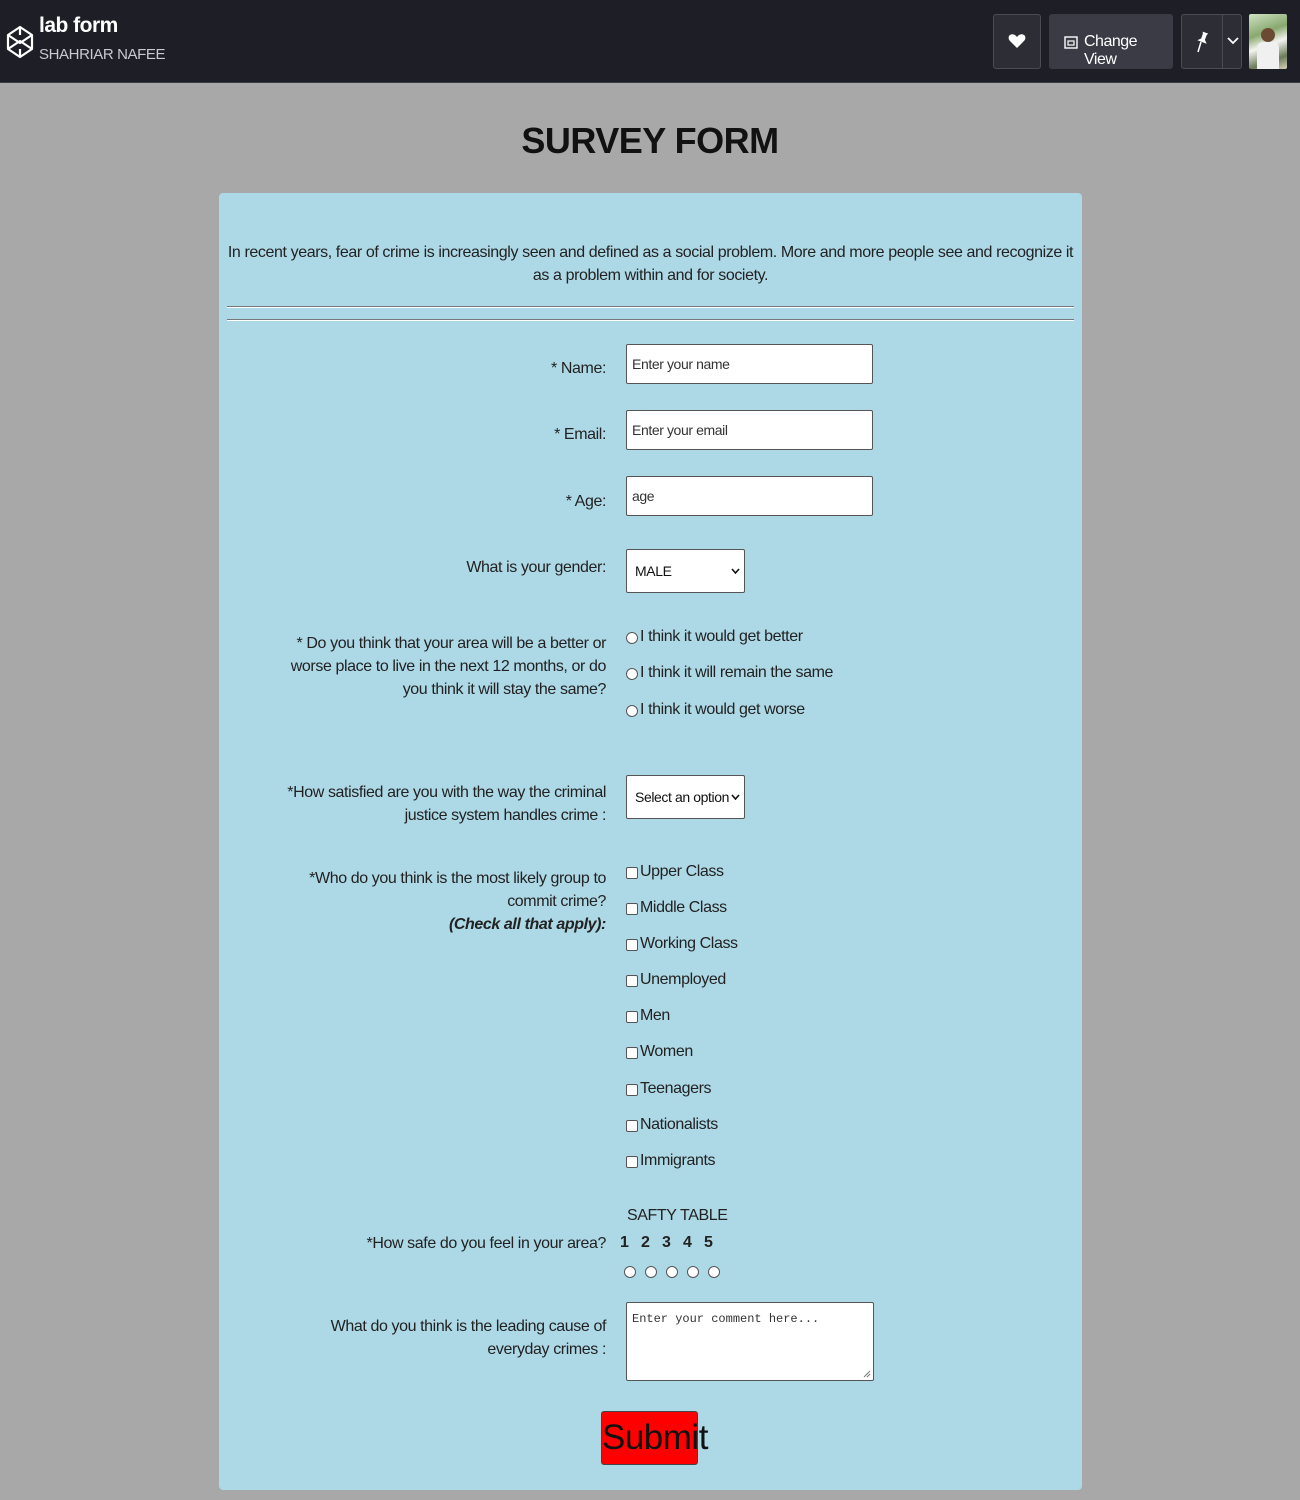 The height and width of the screenshot is (1500, 1300). Describe the element at coordinates (1111, 50) in the screenshot. I see `change-view-label: Change View` at that location.